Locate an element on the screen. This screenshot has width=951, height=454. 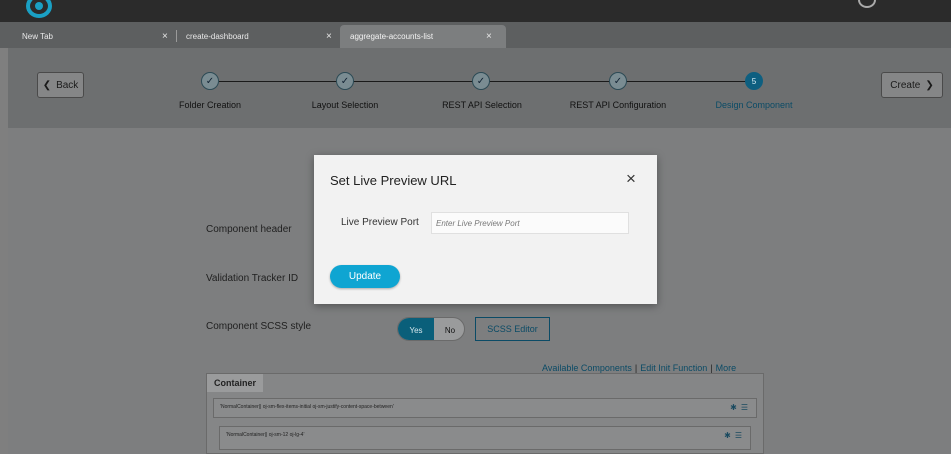
step-5-number: 5 is located at coordinates (754, 81).